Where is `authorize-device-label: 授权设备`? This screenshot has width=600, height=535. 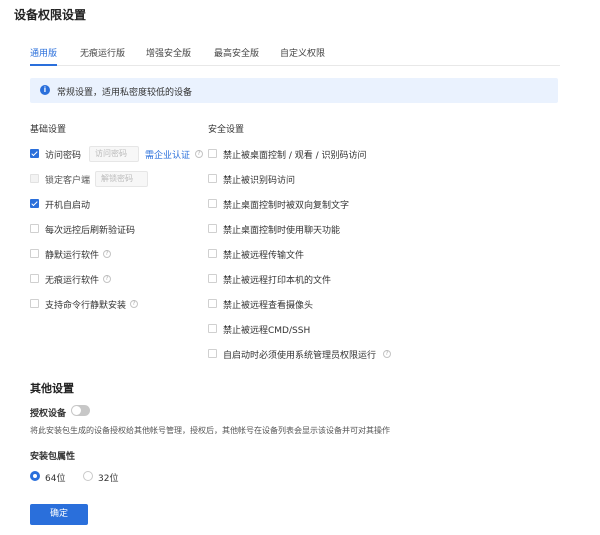 authorize-device-label: 授权设备 is located at coordinates (48, 414).